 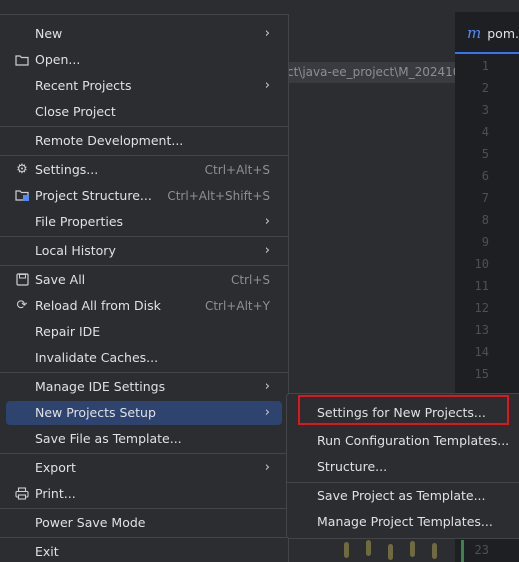 I want to click on line-number: 5, so click(x=485, y=154).